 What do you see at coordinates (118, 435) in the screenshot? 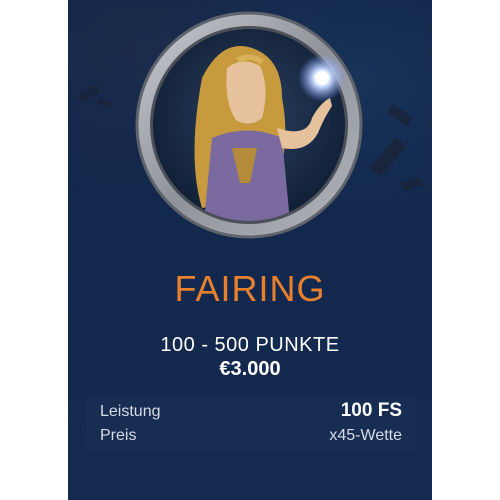
I see `details-label-prize: Preis` at bounding box center [118, 435].